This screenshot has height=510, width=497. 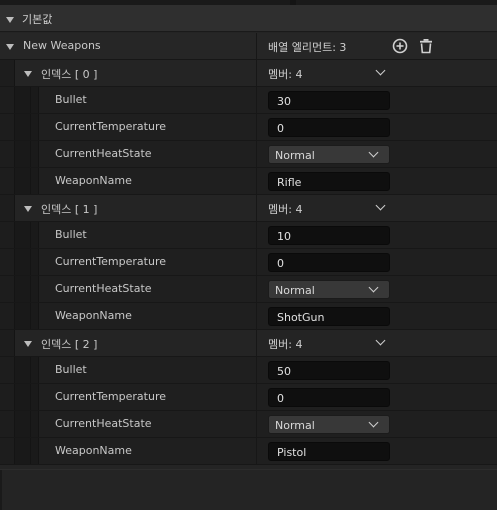 What do you see at coordinates (307, 47) in the screenshot?
I see `array-element-count: 배열 엘리먼트: 3` at bounding box center [307, 47].